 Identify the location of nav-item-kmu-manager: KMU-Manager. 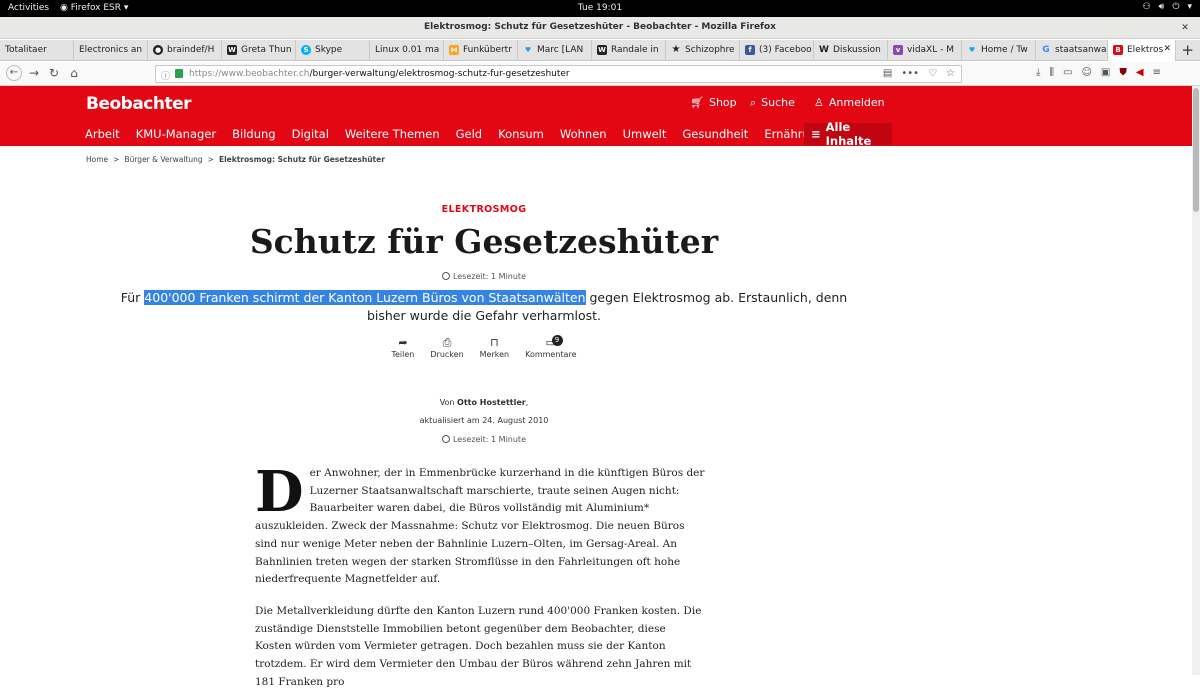
(176, 134).